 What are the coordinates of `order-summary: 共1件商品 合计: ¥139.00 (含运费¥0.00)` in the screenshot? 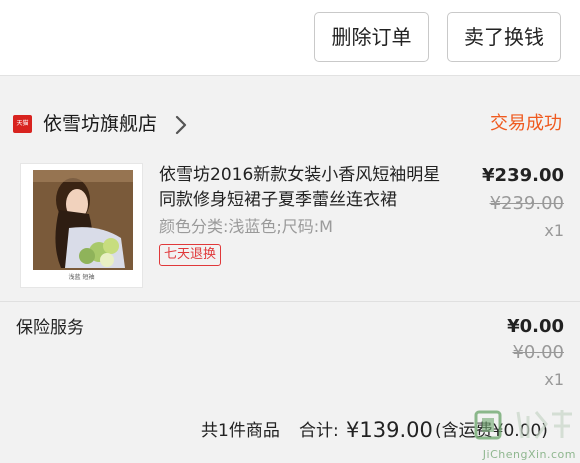 It's located at (290, 433).